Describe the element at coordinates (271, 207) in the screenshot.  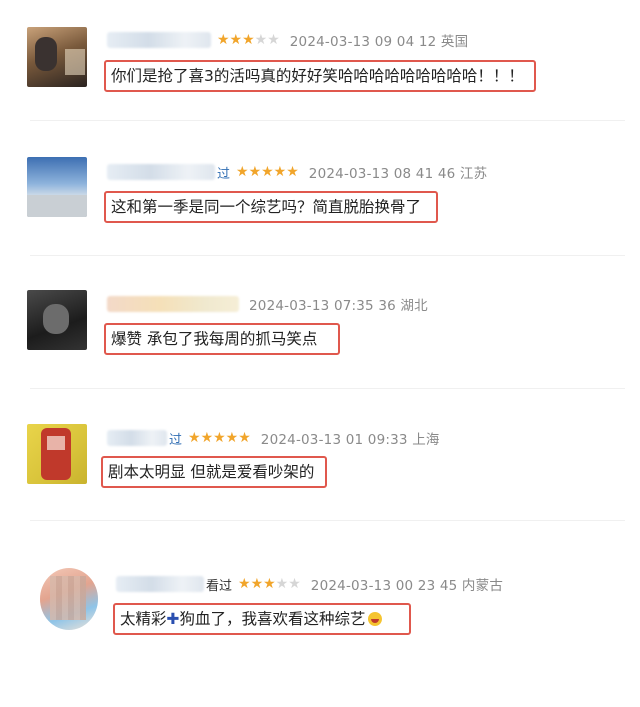
I see `review-comment: 这和第一季是同一个综艺吗？简直脱胎换骨了` at that location.